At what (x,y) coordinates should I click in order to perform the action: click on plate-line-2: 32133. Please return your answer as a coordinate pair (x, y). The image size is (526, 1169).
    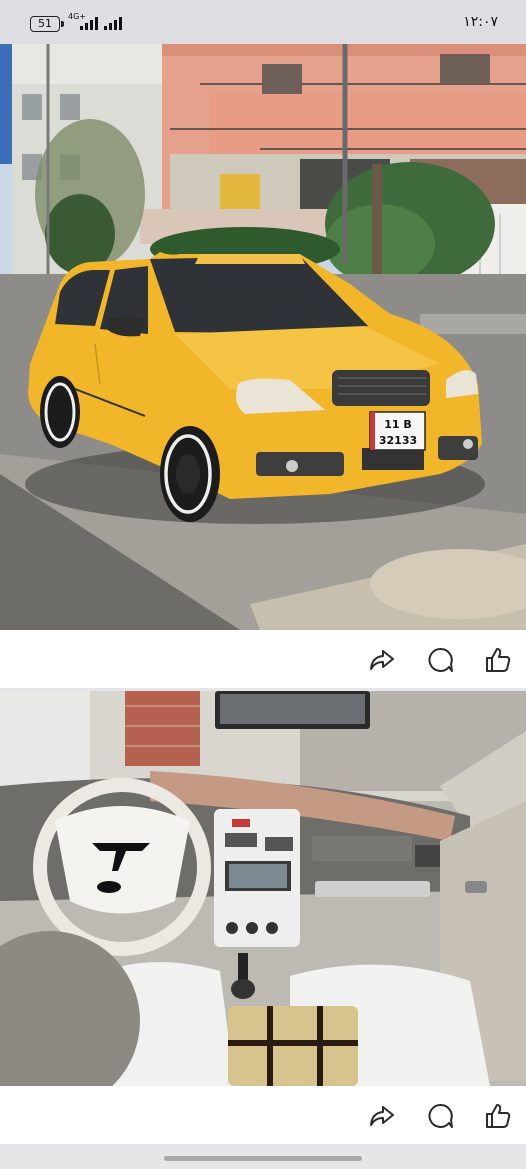
    Looking at the image, I should click on (398, 440).